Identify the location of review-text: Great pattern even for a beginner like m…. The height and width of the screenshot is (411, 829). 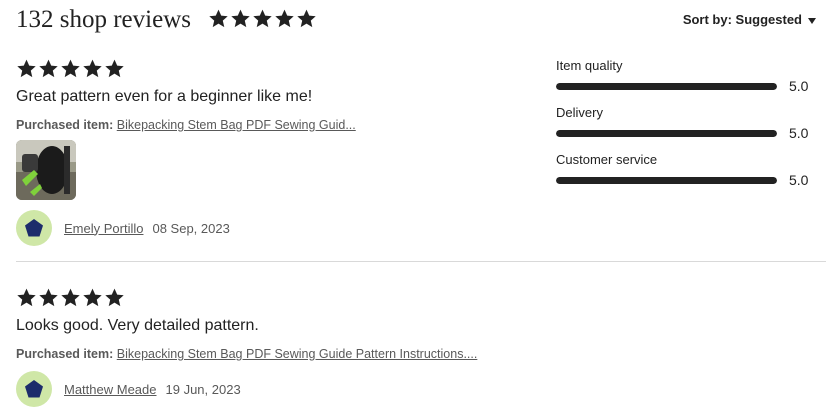
(164, 96).